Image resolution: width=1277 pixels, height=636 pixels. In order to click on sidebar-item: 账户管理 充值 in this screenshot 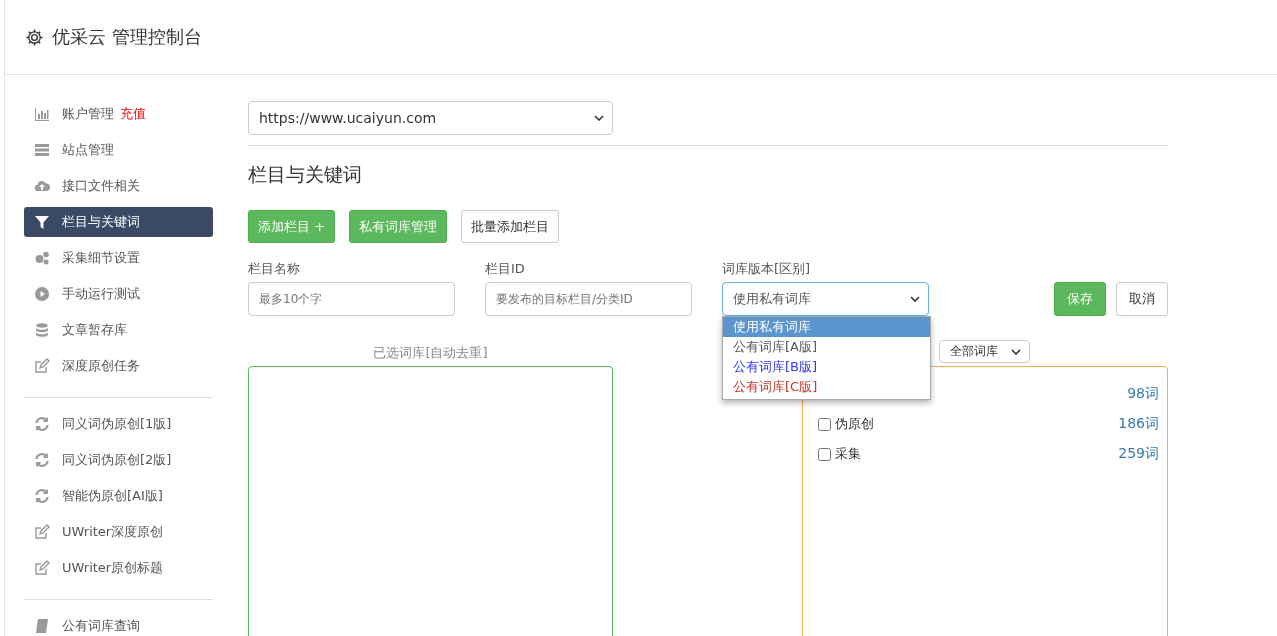, I will do `click(118, 114)`.